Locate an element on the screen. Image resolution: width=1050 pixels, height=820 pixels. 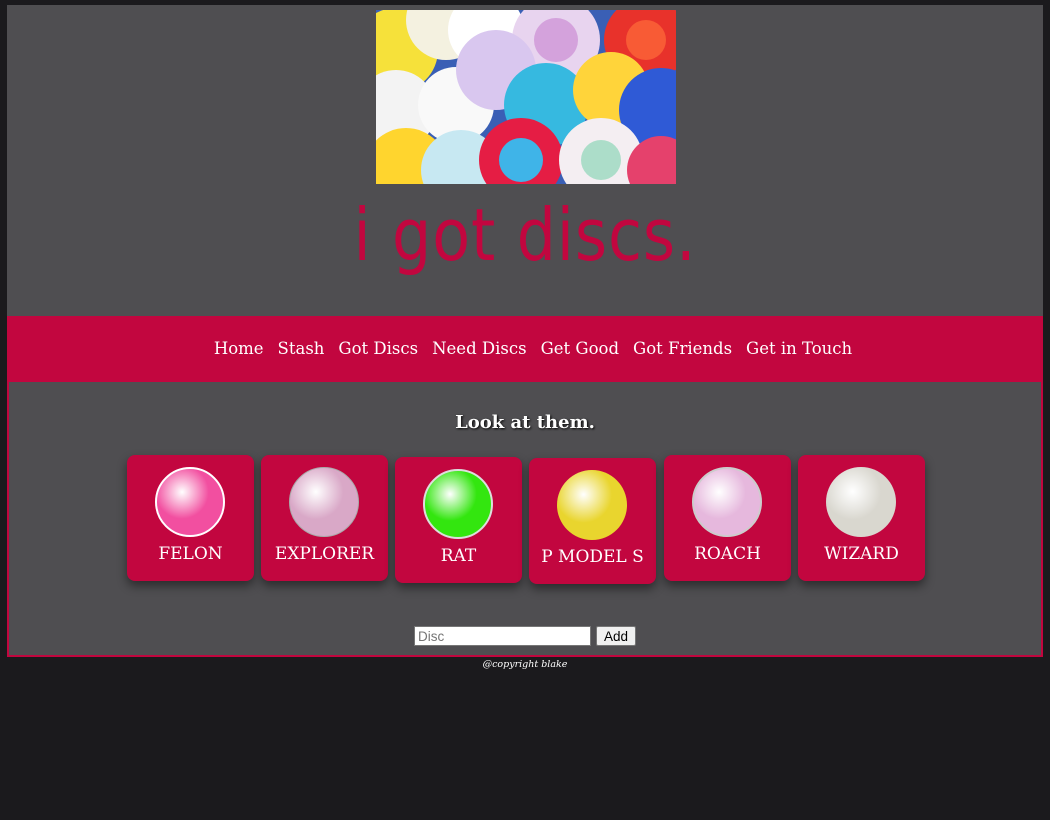
site-title: i got discs. is located at coordinates (525, 235).